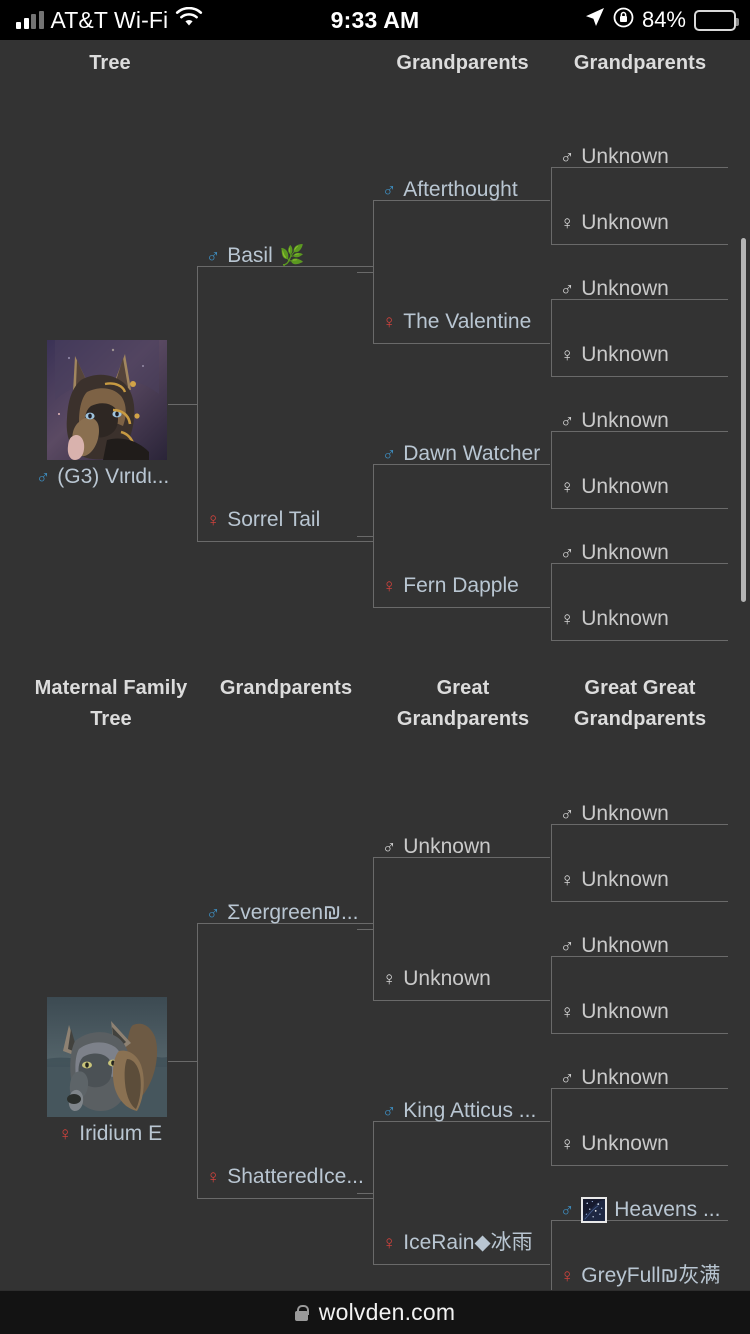 This screenshot has height=1334, width=750. Describe the element at coordinates (107, 400) in the screenshot. I see `subject-portrait` at that location.